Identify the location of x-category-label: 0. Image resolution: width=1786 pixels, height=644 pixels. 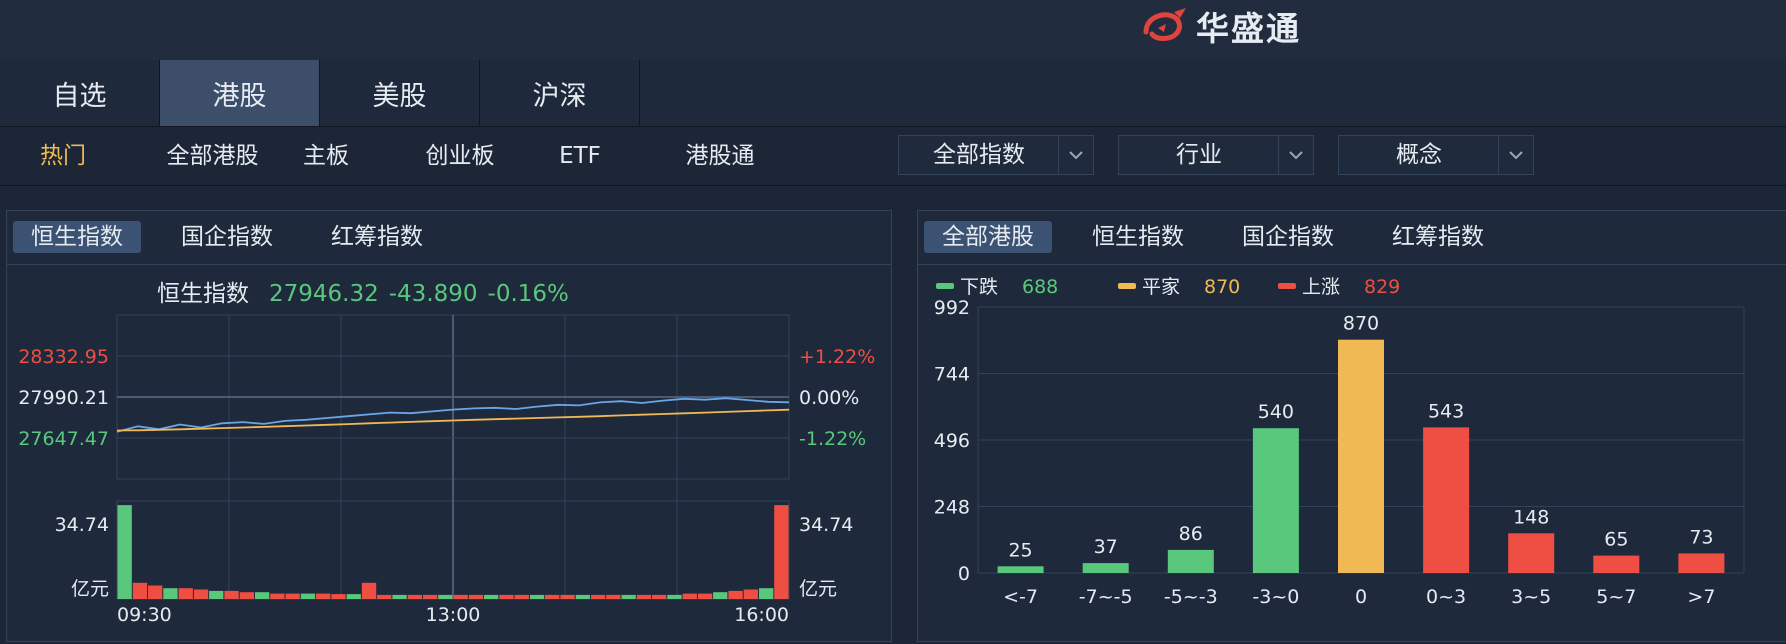
(1361, 597).